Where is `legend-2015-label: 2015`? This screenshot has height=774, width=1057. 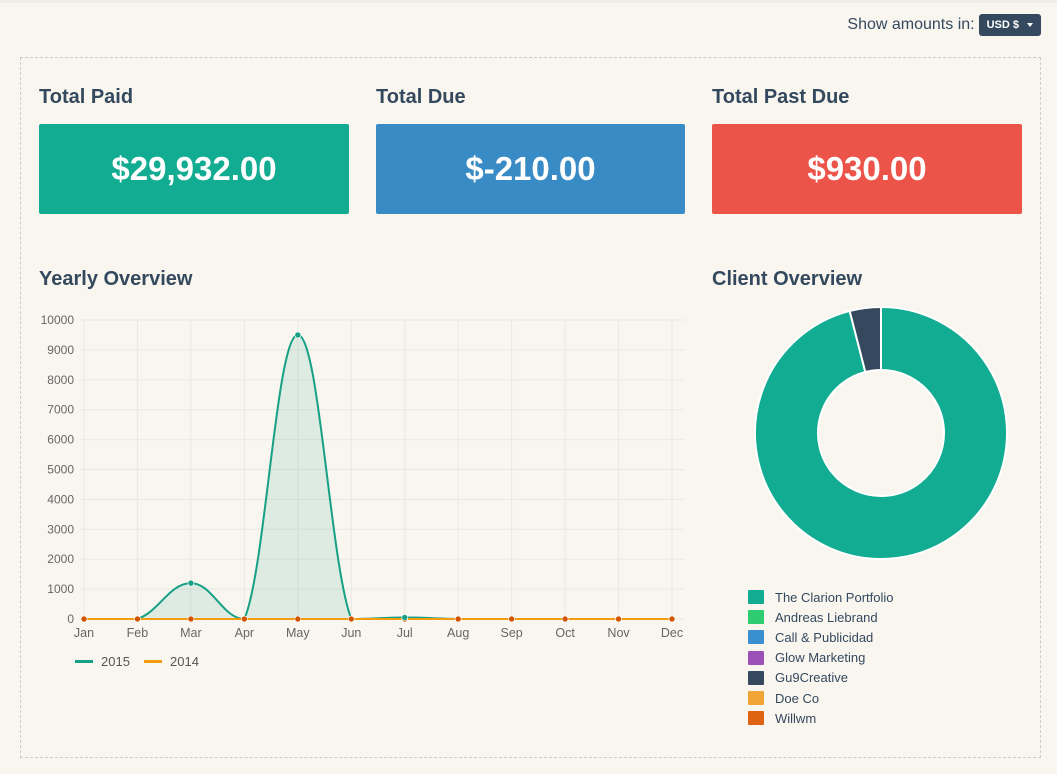 legend-2015-label: 2015 is located at coordinates (115, 661).